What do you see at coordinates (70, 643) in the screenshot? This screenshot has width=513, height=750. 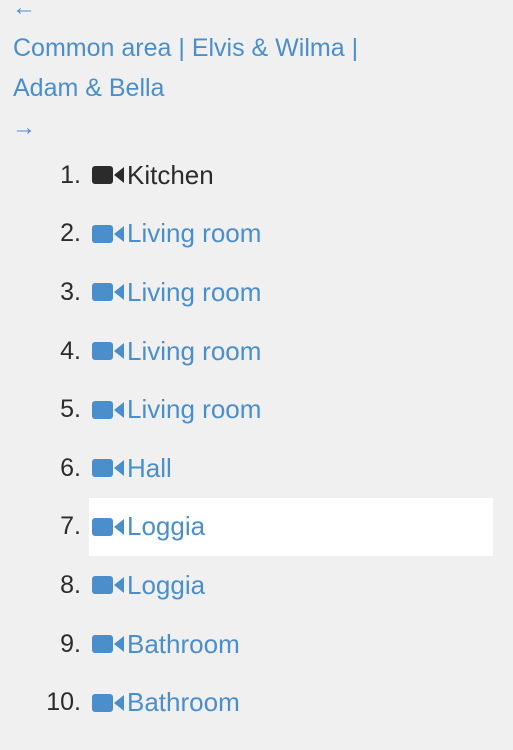 I see `list-item-number: 9.` at bounding box center [70, 643].